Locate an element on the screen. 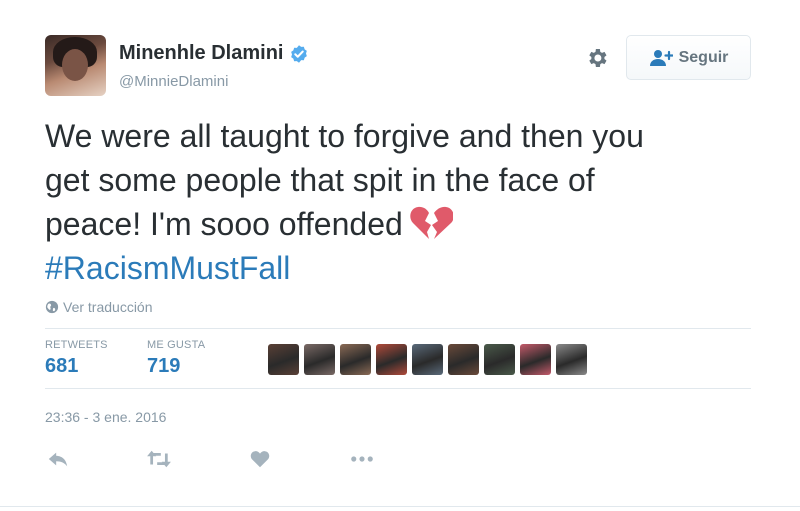  user-screen-name: @MinnieDlamini is located at coordinates (173, 81).